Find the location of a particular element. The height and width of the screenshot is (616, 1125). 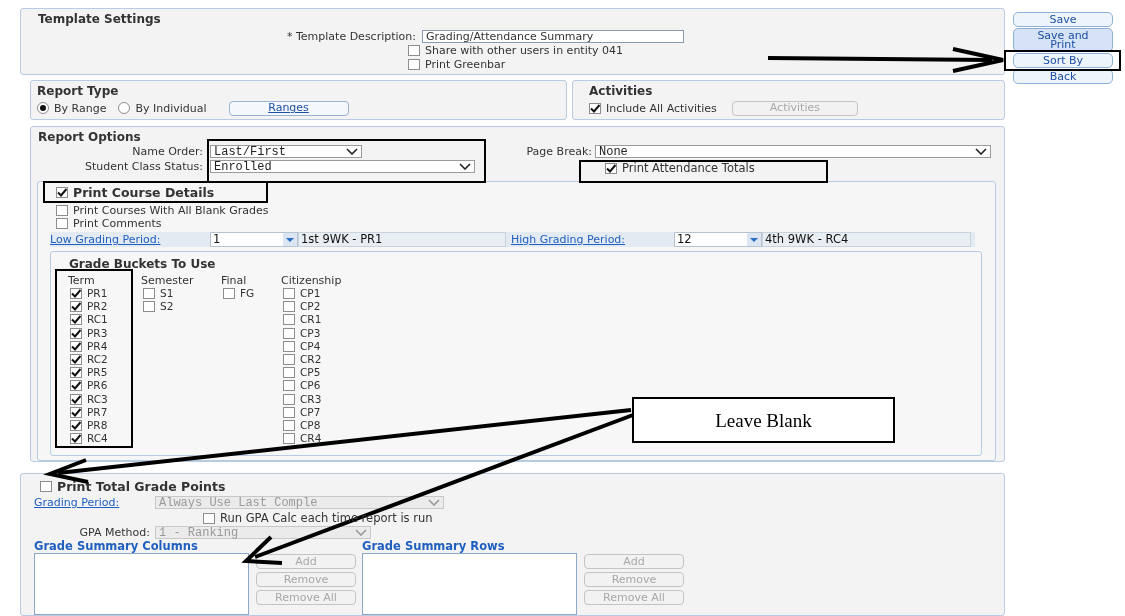

input-field: Grading/Attendance Summary is located at coordinates (553, 36).